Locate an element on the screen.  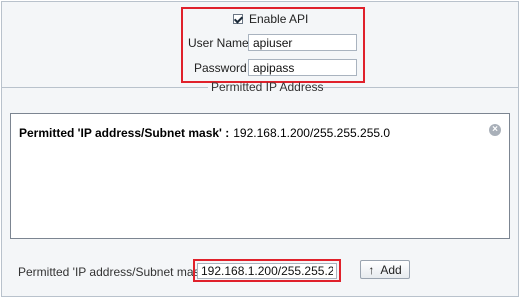
permitted-ip-legend: Permitted IP Address is located at coordinates (267, 87).